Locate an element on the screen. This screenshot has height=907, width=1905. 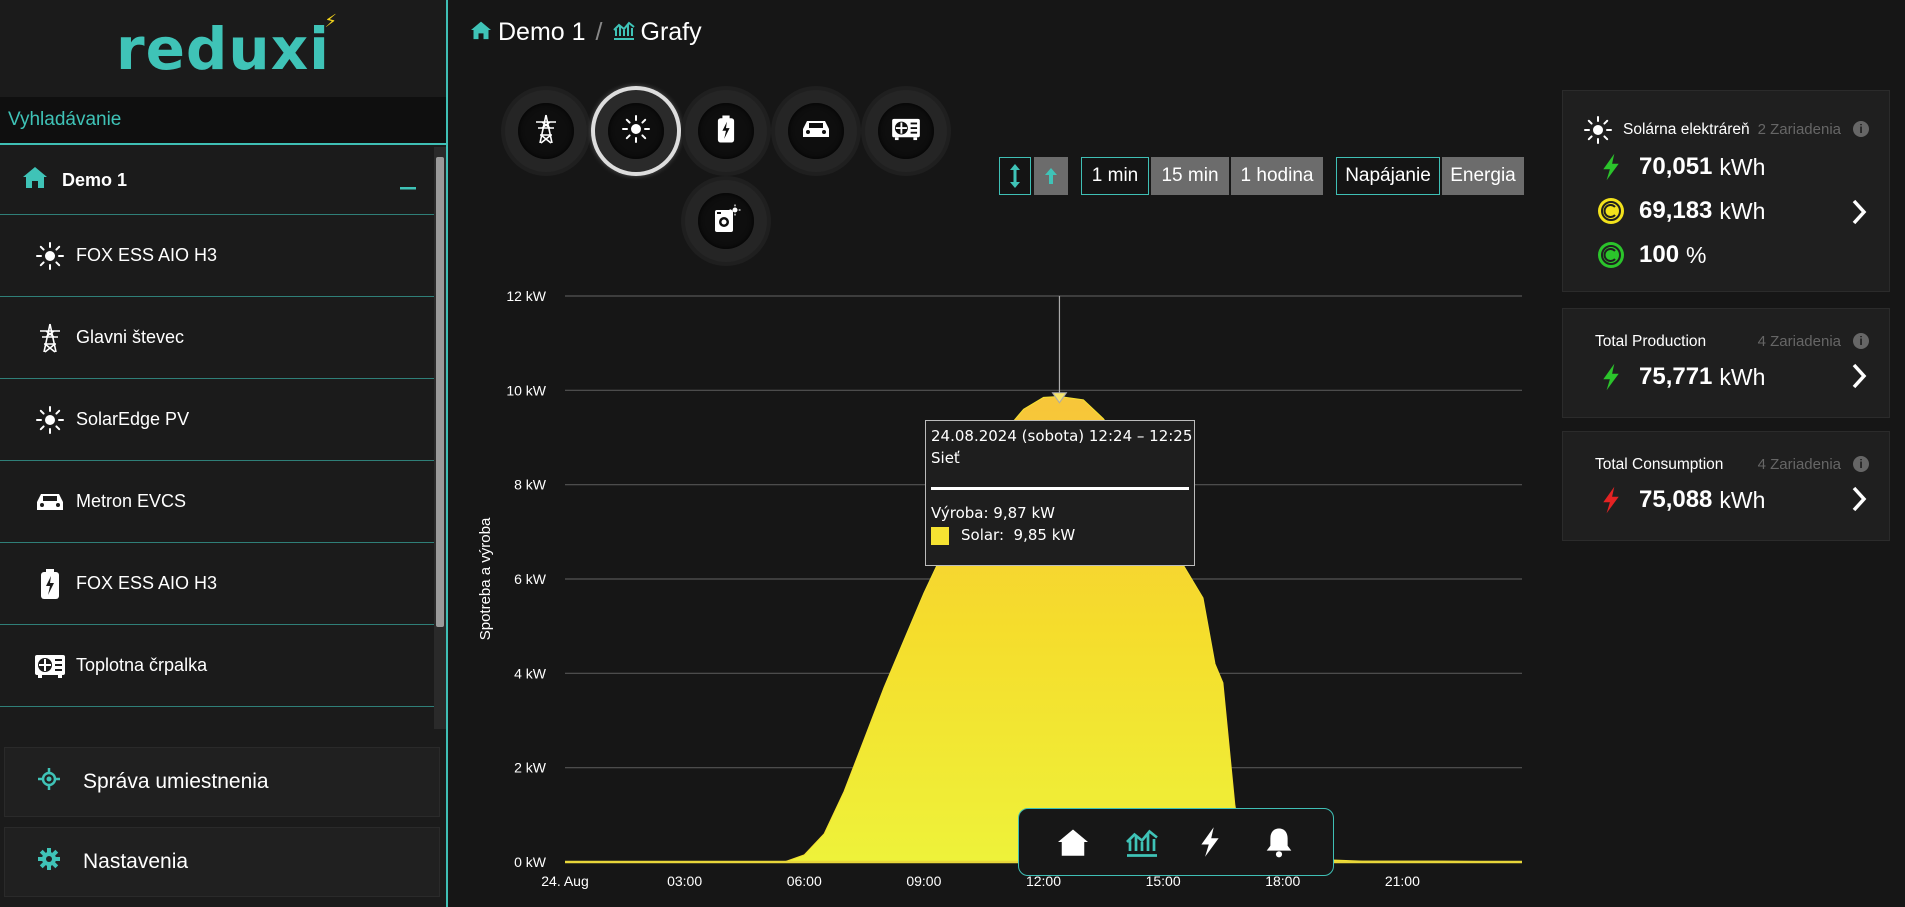
mode-energy-label: Energia is located at coordinates (1483, 175).